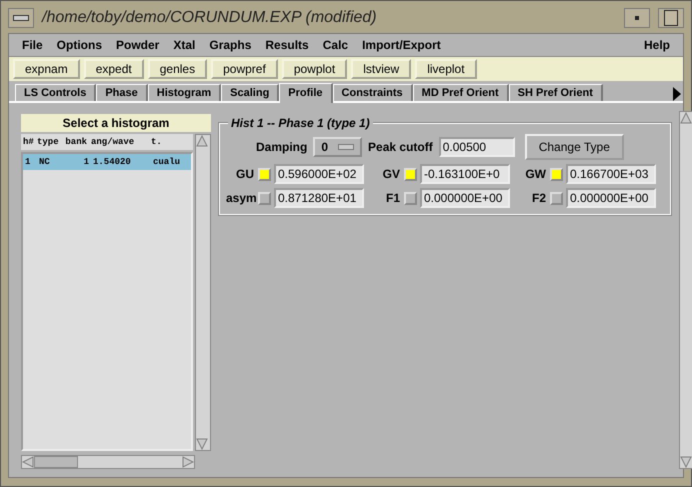  Describe the element at coordinates (46, 69) in the screenshot. I see `toolbar-button: expnam` at that location.